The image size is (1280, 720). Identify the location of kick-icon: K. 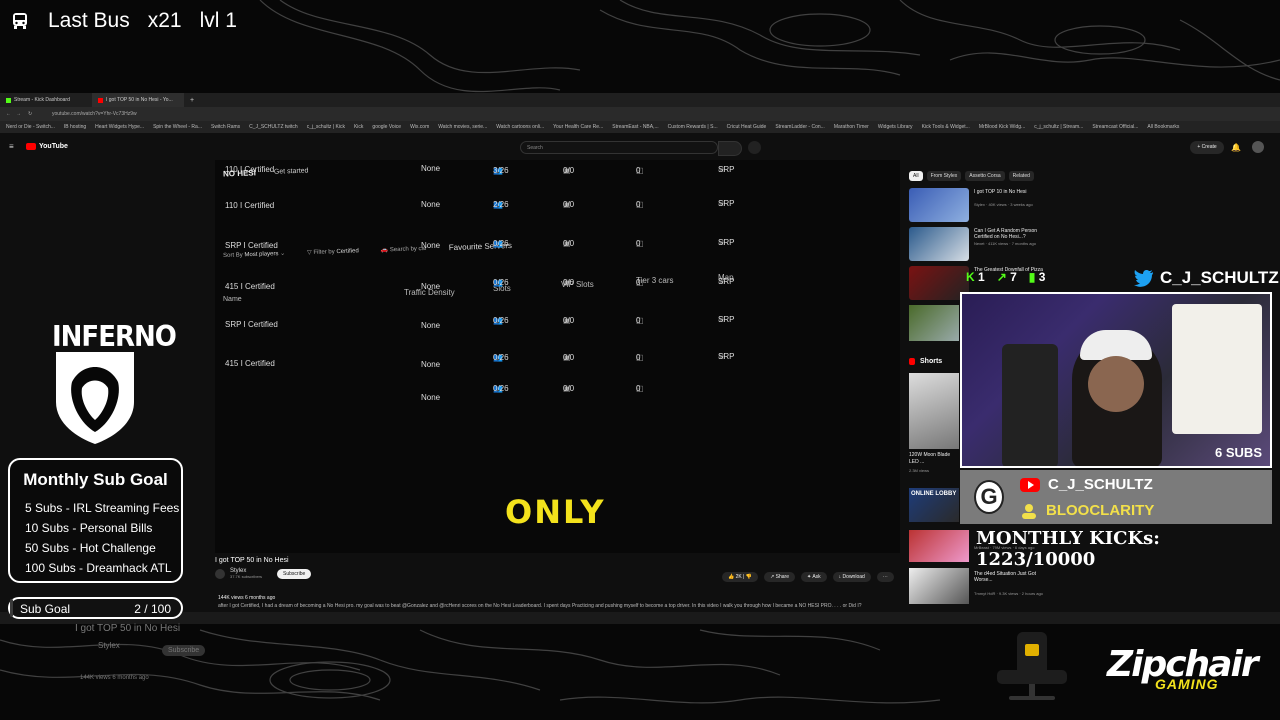
(970, 277).